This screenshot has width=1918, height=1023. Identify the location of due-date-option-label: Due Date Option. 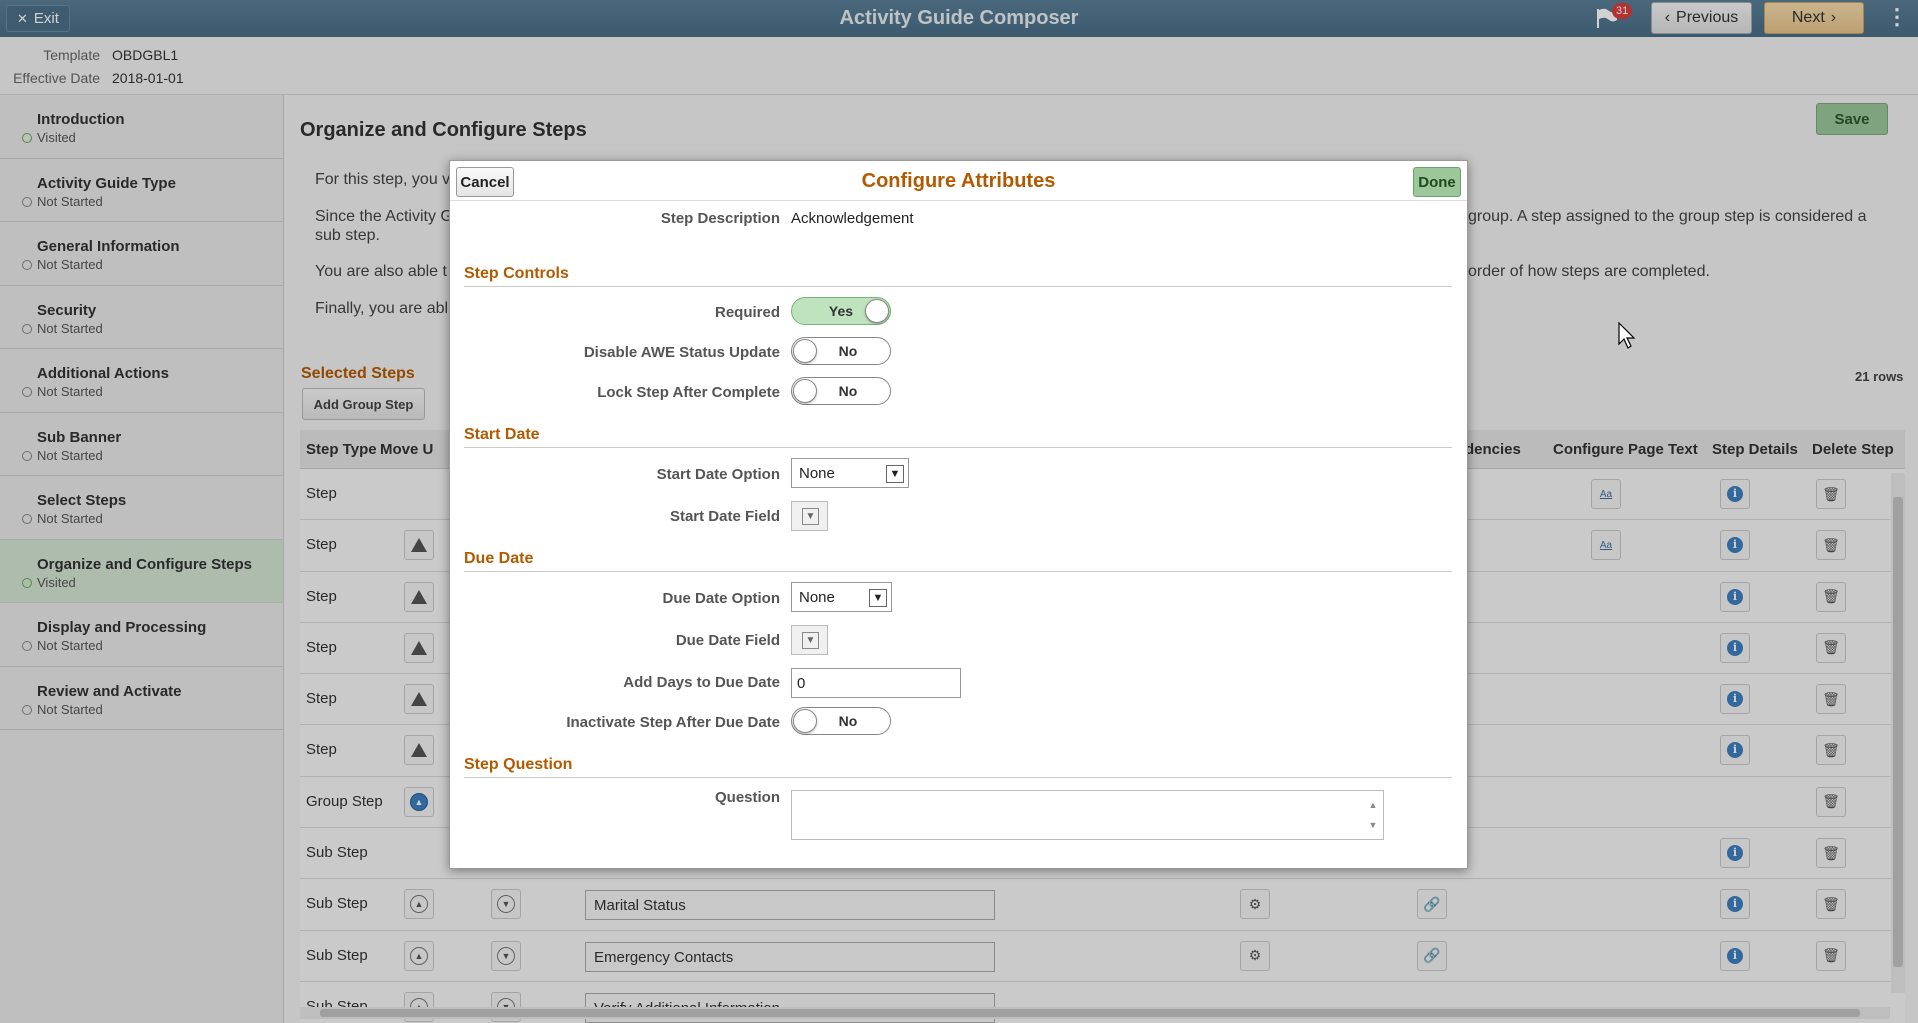
(721, 598).